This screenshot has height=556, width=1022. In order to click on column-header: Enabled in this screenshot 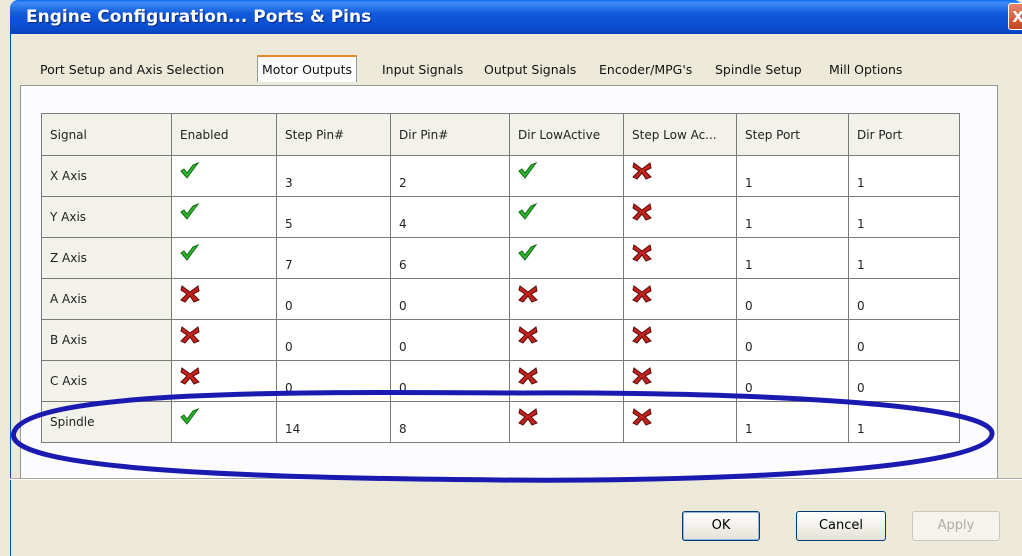, I will do `click(224, 134)`.